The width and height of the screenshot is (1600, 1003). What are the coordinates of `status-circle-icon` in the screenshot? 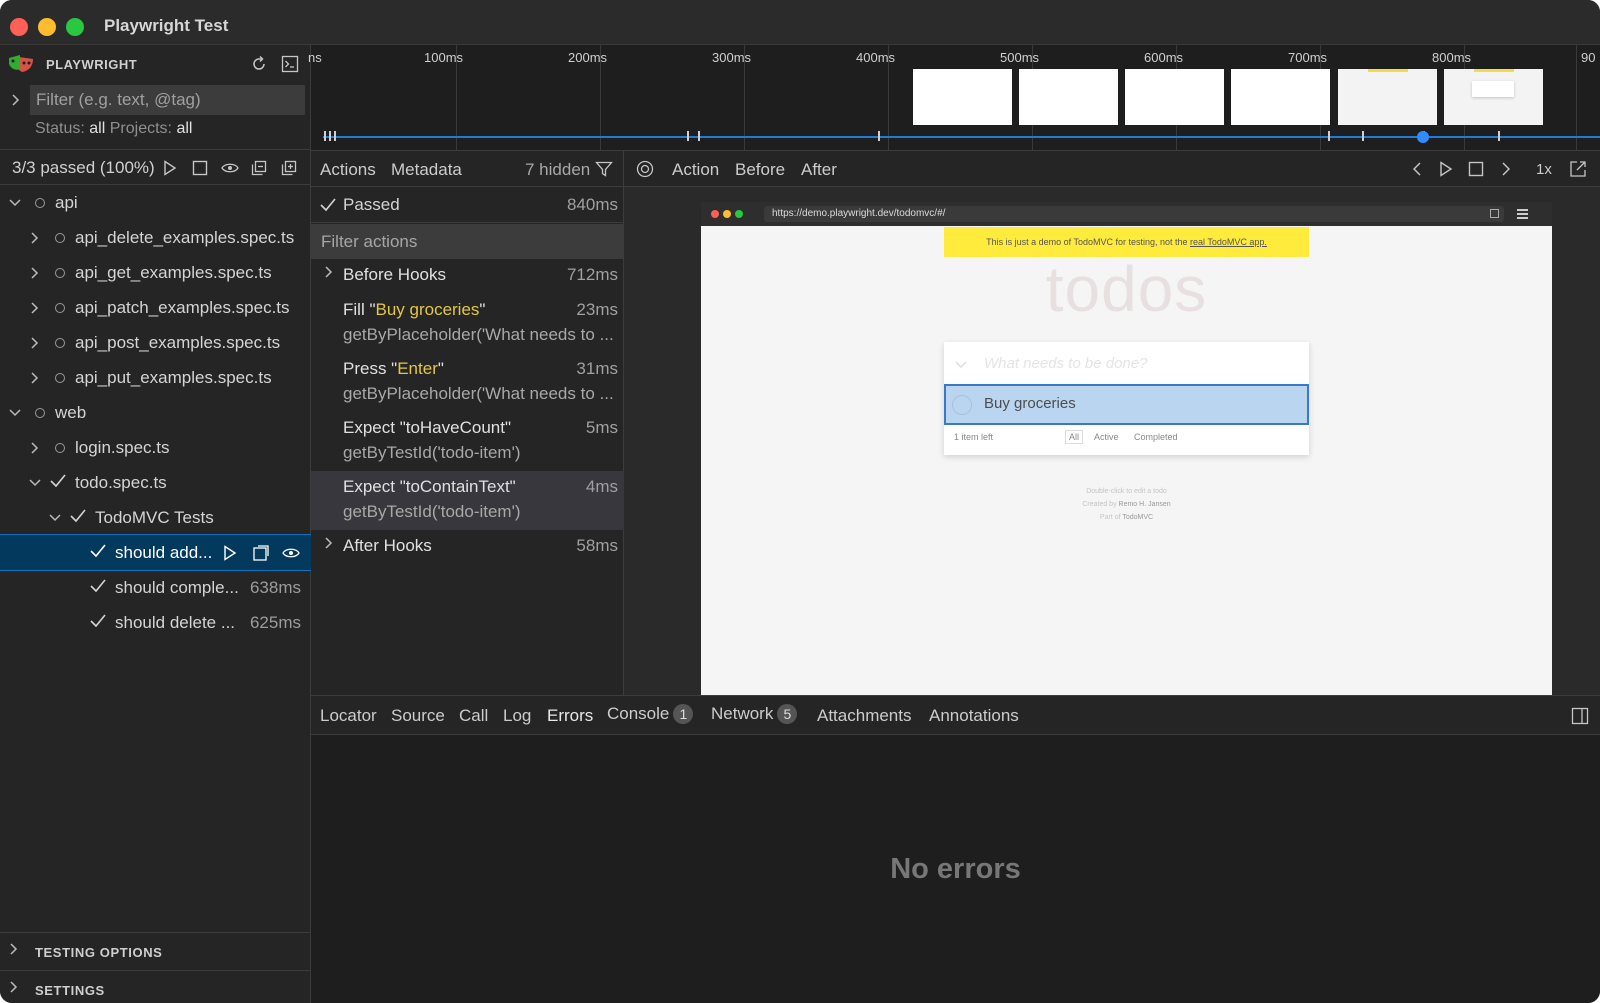 It's located at (60, 342).